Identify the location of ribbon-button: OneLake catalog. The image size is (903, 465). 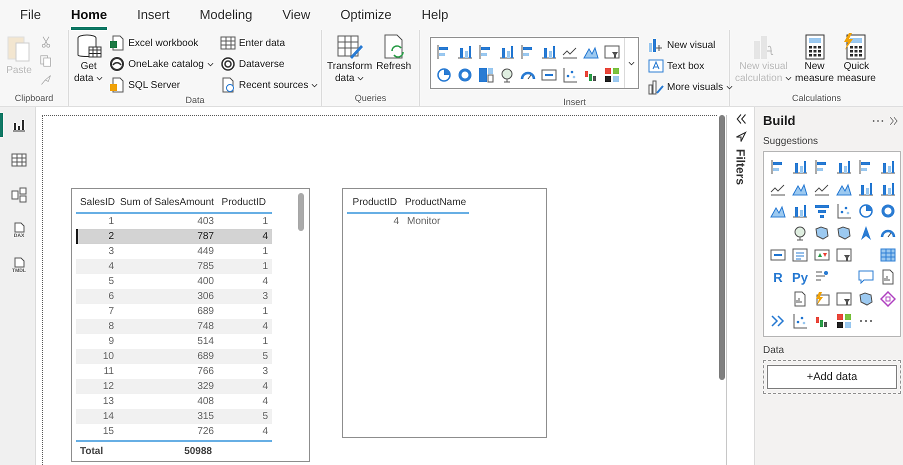
(161, 64).